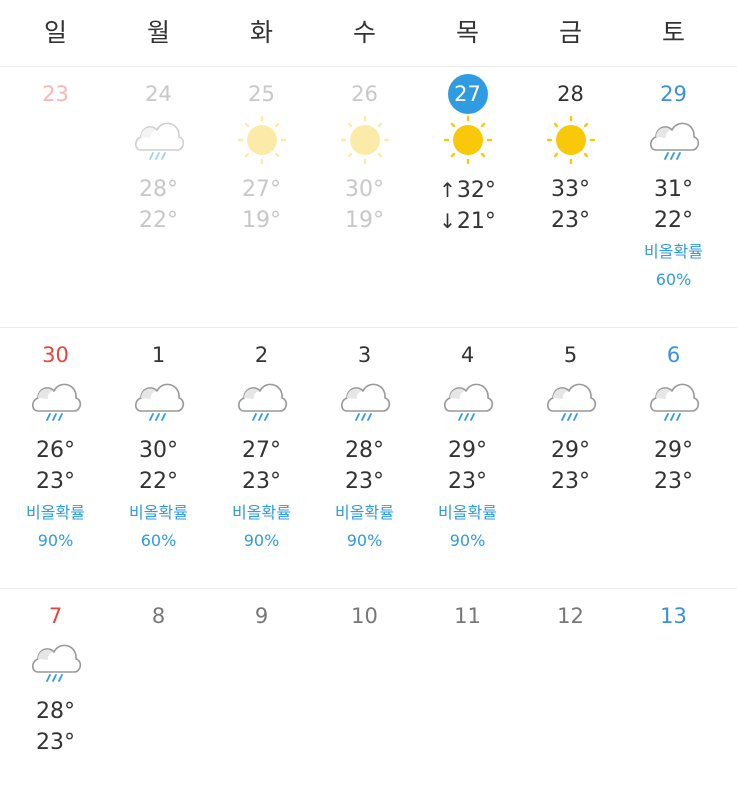 The width and height of the screenshot is (737, 788). What do you see at coordinates (55, 688) in the screenshot?
I see `day-cell: 7 28° 23°` at bounding box center [55, 688].